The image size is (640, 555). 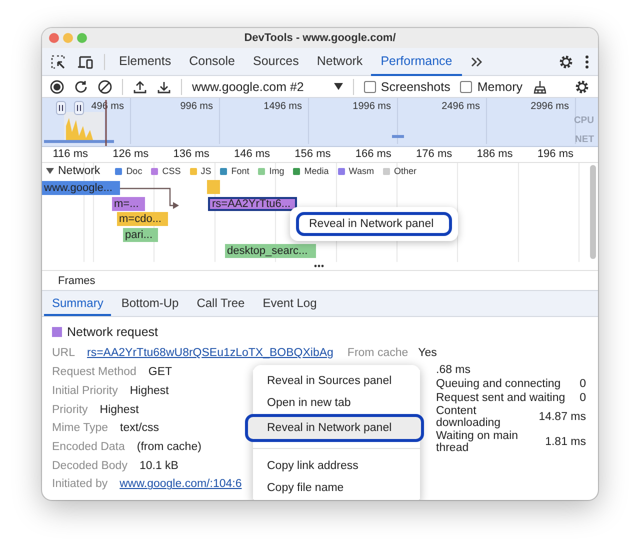 What do you see at coordinates (275, 62) in the screenshot?
I see `panel-tab: Sources` at bounding box center [275, 62].